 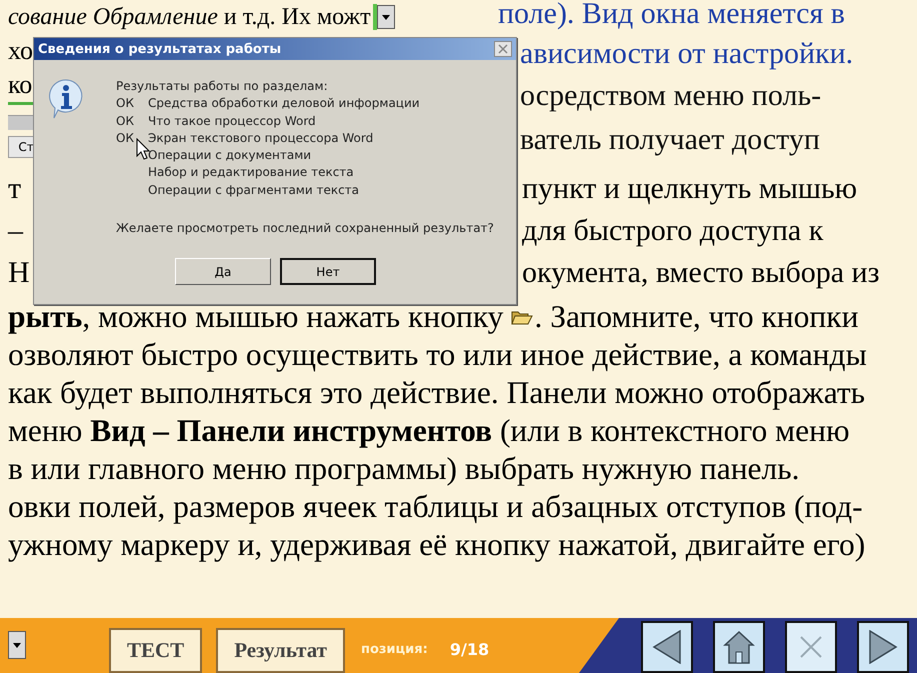 I want to click on body-text: т, so click(x=15, y=189).